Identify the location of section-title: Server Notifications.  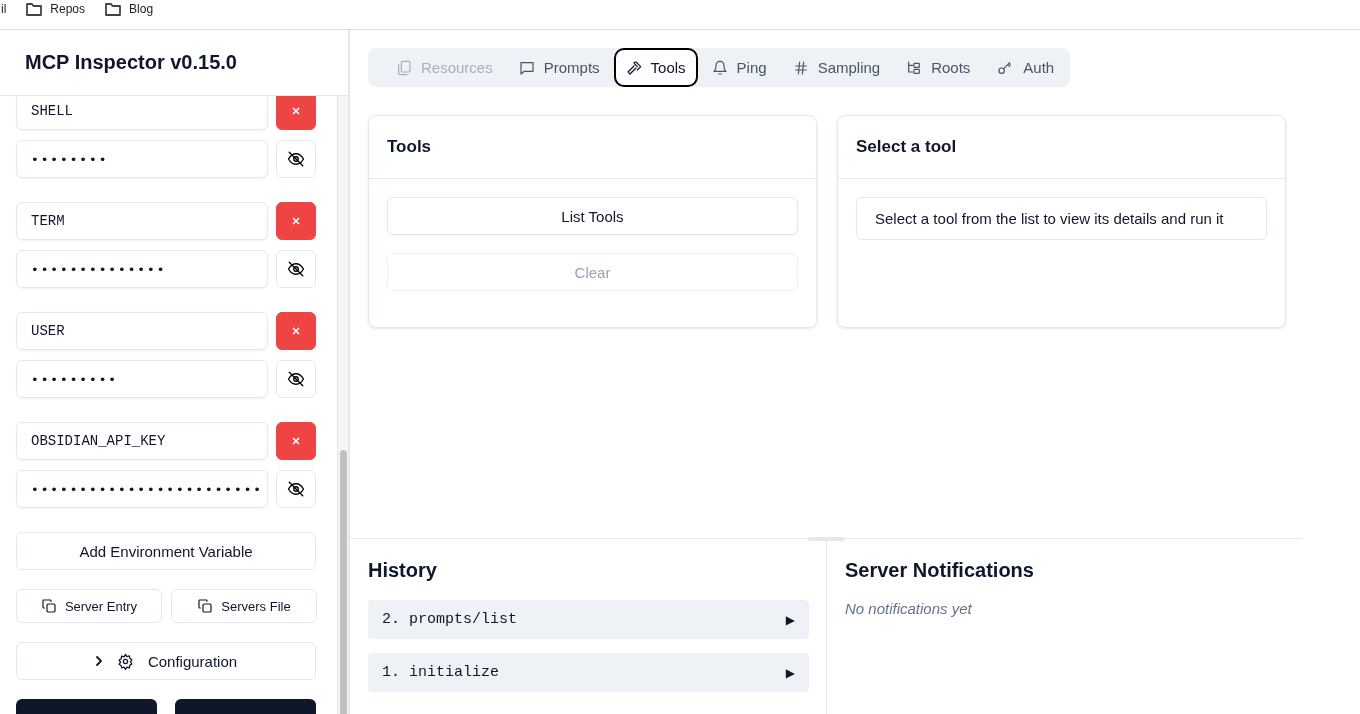
(940, 570).